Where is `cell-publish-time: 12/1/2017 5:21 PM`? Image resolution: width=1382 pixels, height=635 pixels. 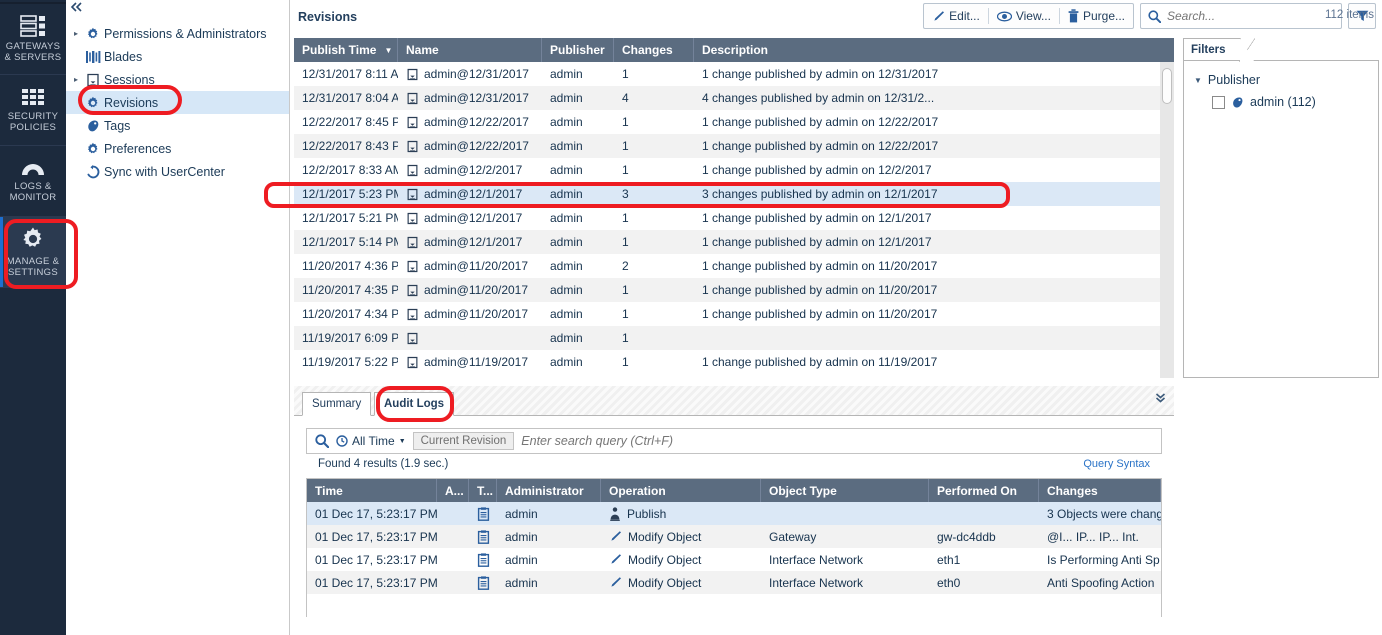
cell-publish-time: 12/1/2017 5:21 PM is located at coordinates (350, 218).